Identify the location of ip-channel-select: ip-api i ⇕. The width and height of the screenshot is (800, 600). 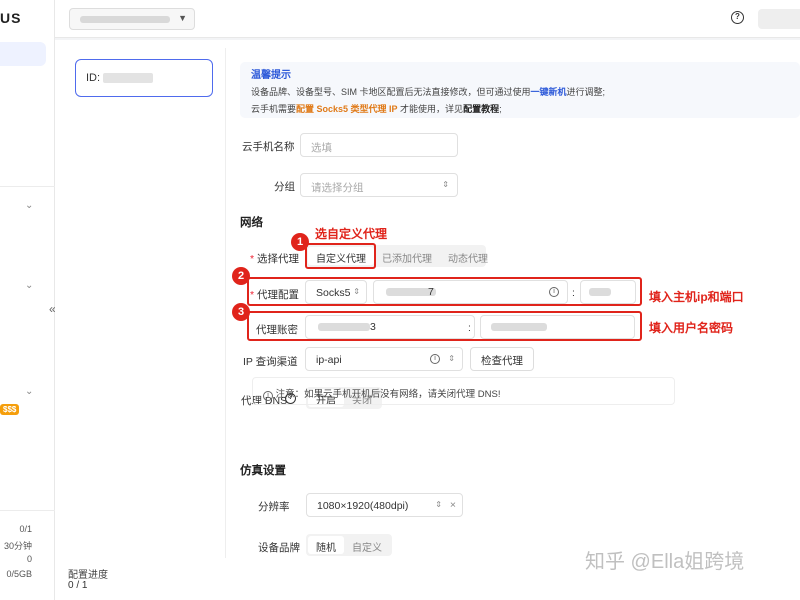
(384, 359).